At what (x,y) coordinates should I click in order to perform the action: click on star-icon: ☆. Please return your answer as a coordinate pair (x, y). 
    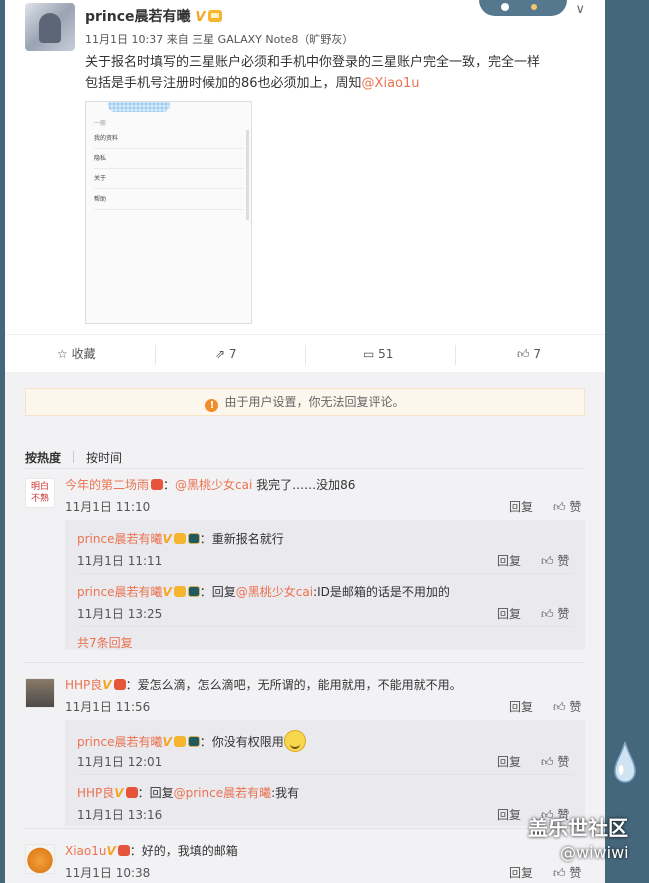
    Looking at the image, I should click on (62, 354).